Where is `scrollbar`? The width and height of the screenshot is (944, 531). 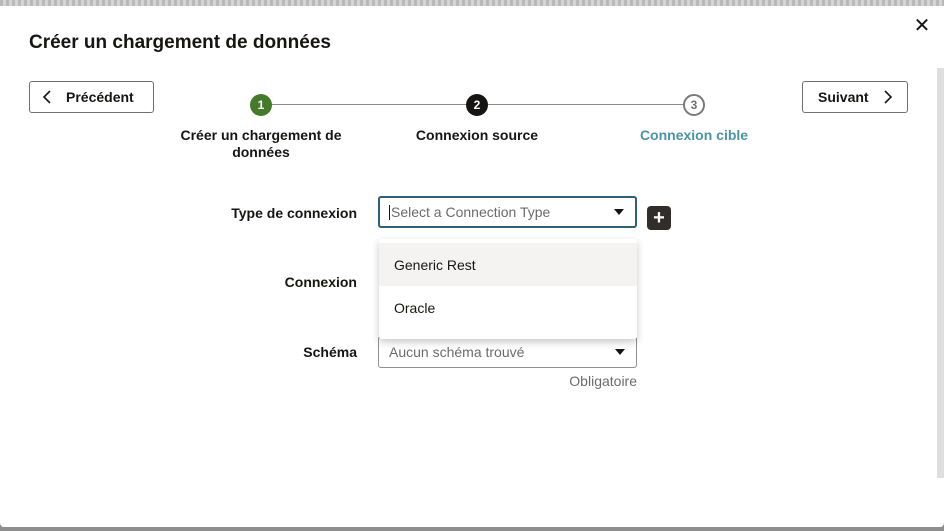 scrollbar is located at coordinates (940, 273).